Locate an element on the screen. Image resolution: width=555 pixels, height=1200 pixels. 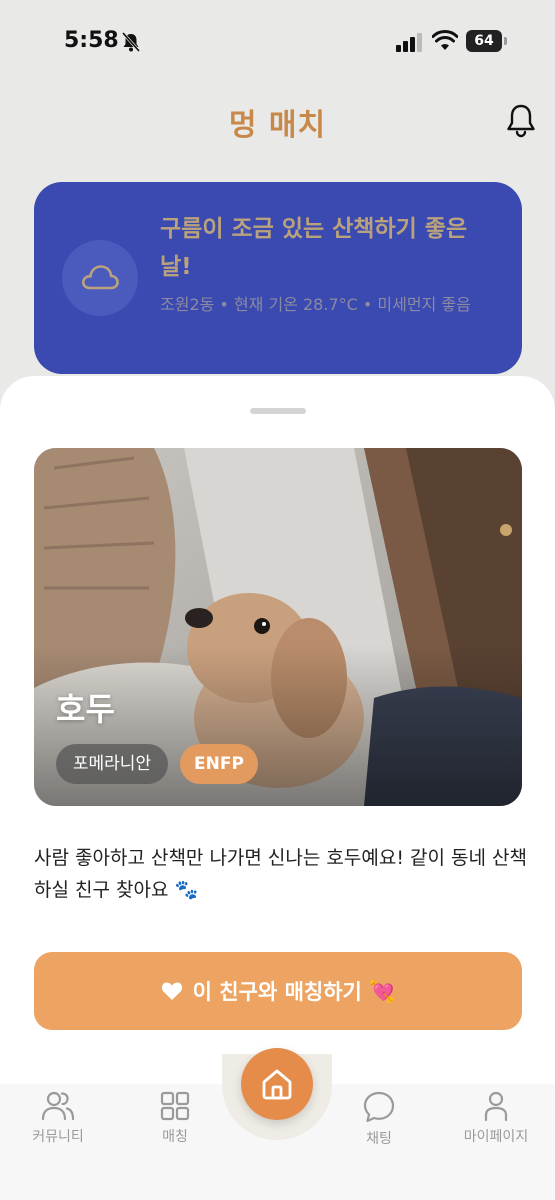
home-button is located at coordinates (277, 1084).